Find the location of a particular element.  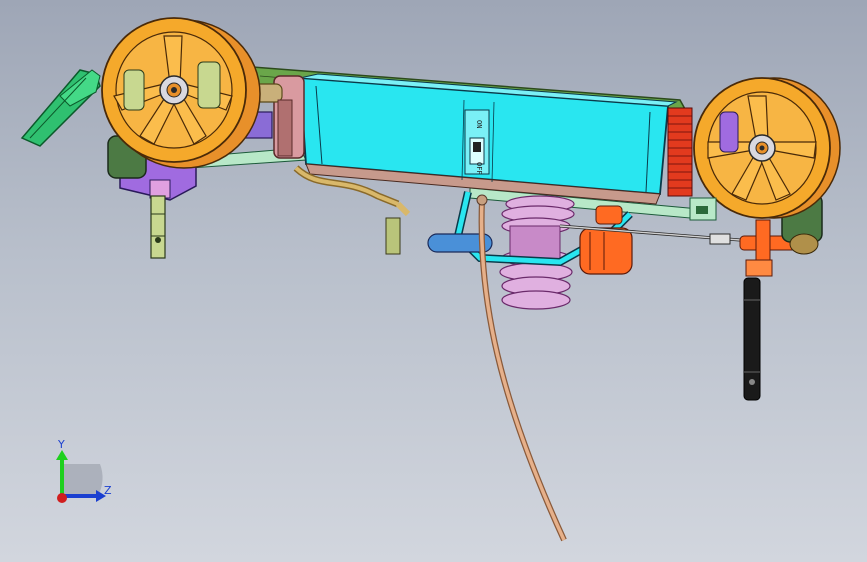

rear-axle is located at coordinates (752, 339).